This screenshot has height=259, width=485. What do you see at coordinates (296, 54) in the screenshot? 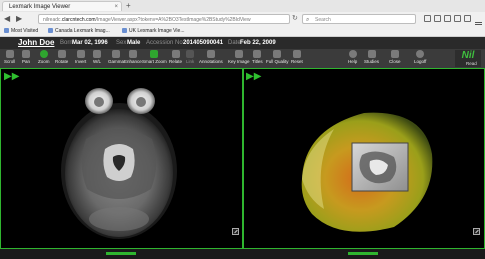
I see `reset-icon` at bounding box center [296, 54].